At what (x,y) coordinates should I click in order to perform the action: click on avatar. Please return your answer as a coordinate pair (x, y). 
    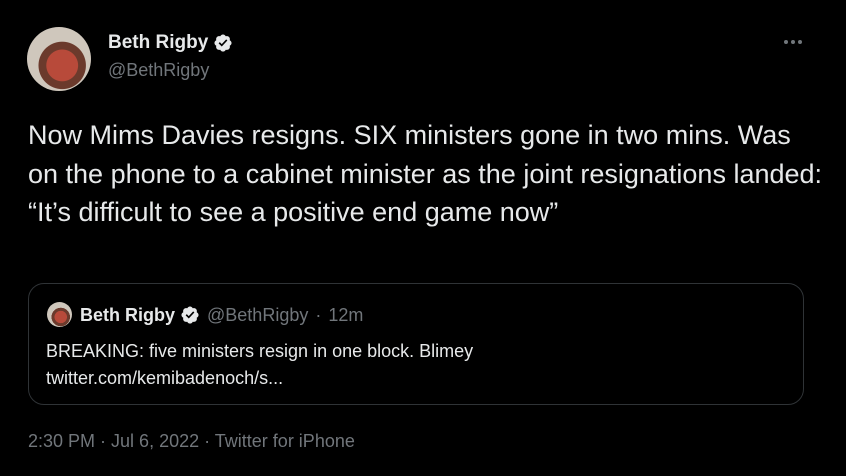
    Looking at the image, I should click on (59, 59).